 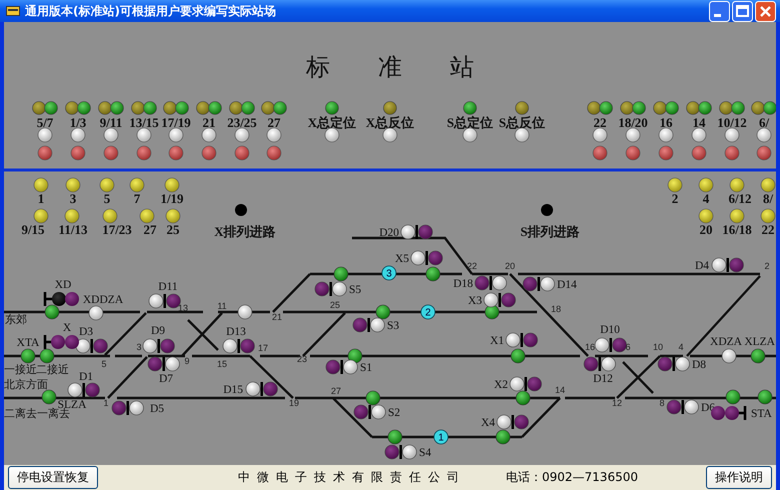 What do you see at coordinates (719, 11) in the screenshot?
I see `minimize-button` at bounding box center [719, 11].